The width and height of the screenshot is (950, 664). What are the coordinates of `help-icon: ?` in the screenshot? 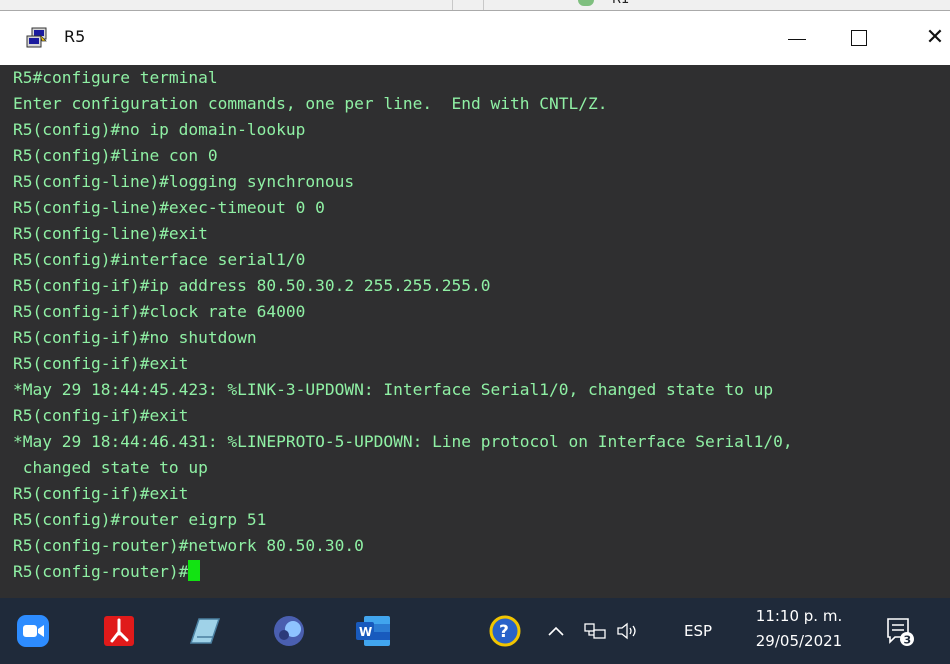 It's located at (505, 631).